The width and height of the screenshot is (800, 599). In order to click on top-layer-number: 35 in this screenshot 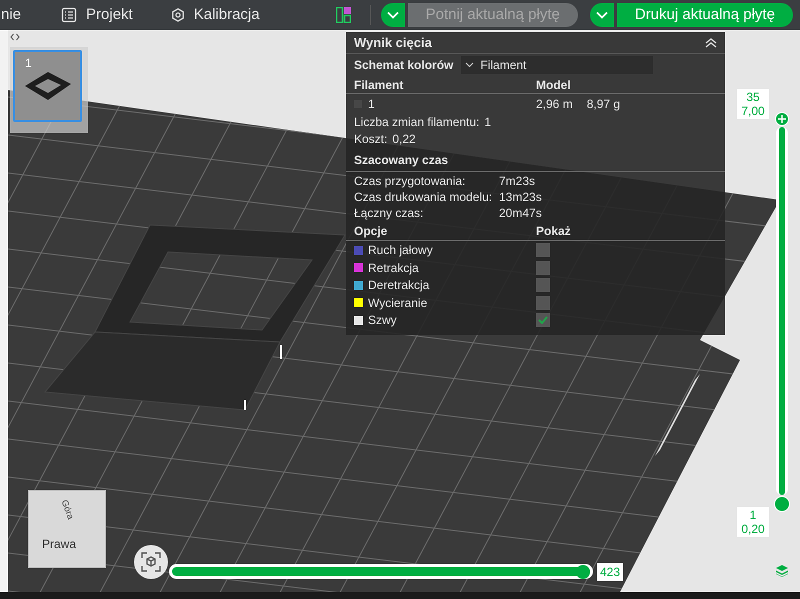, I will do `click(753, 97)`.